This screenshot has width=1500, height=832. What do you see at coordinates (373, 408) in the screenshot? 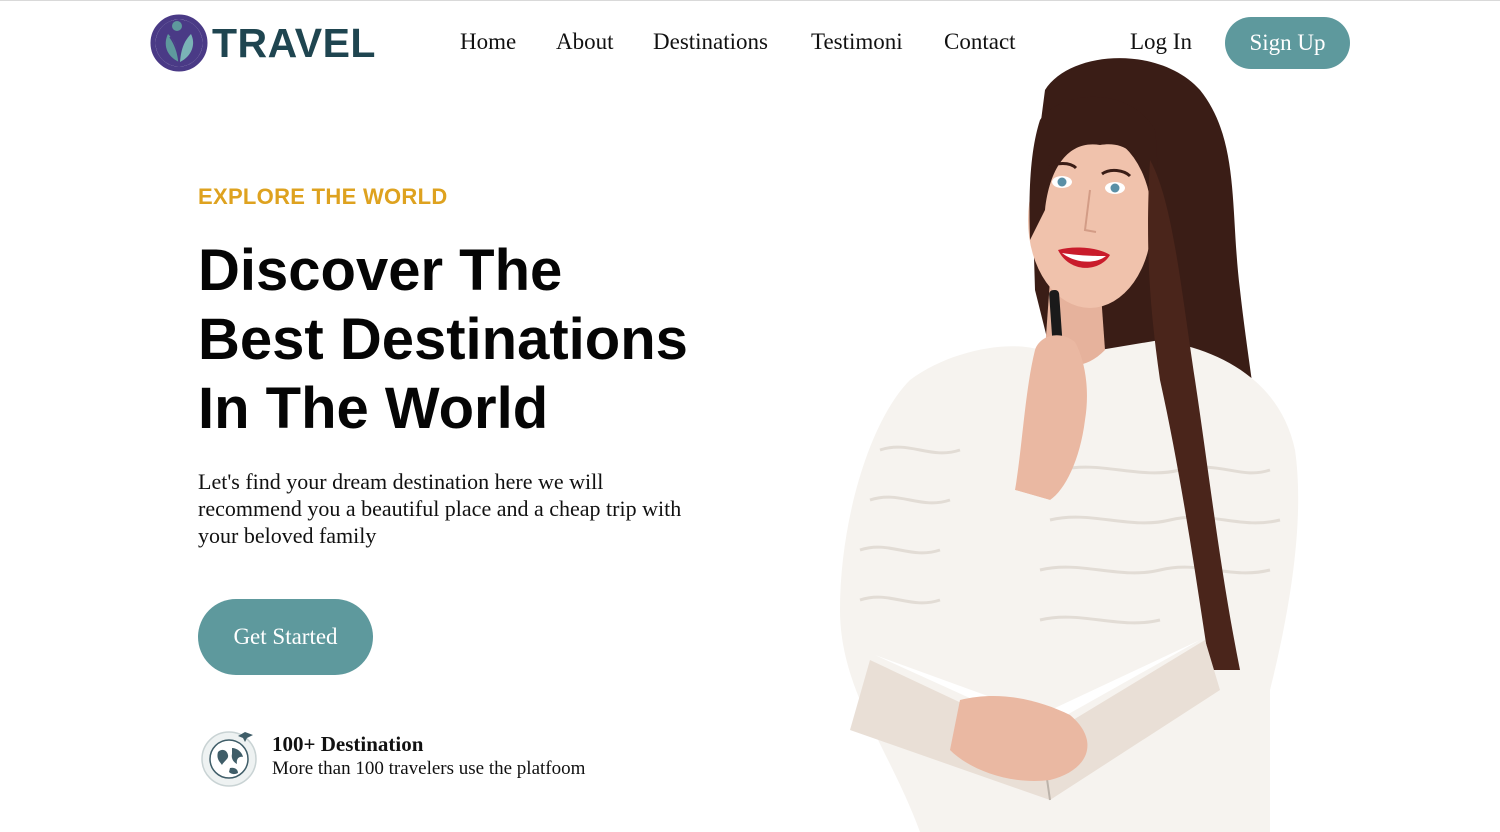
I see `headline-line-3: In The World` at bounding box center [373, 408].